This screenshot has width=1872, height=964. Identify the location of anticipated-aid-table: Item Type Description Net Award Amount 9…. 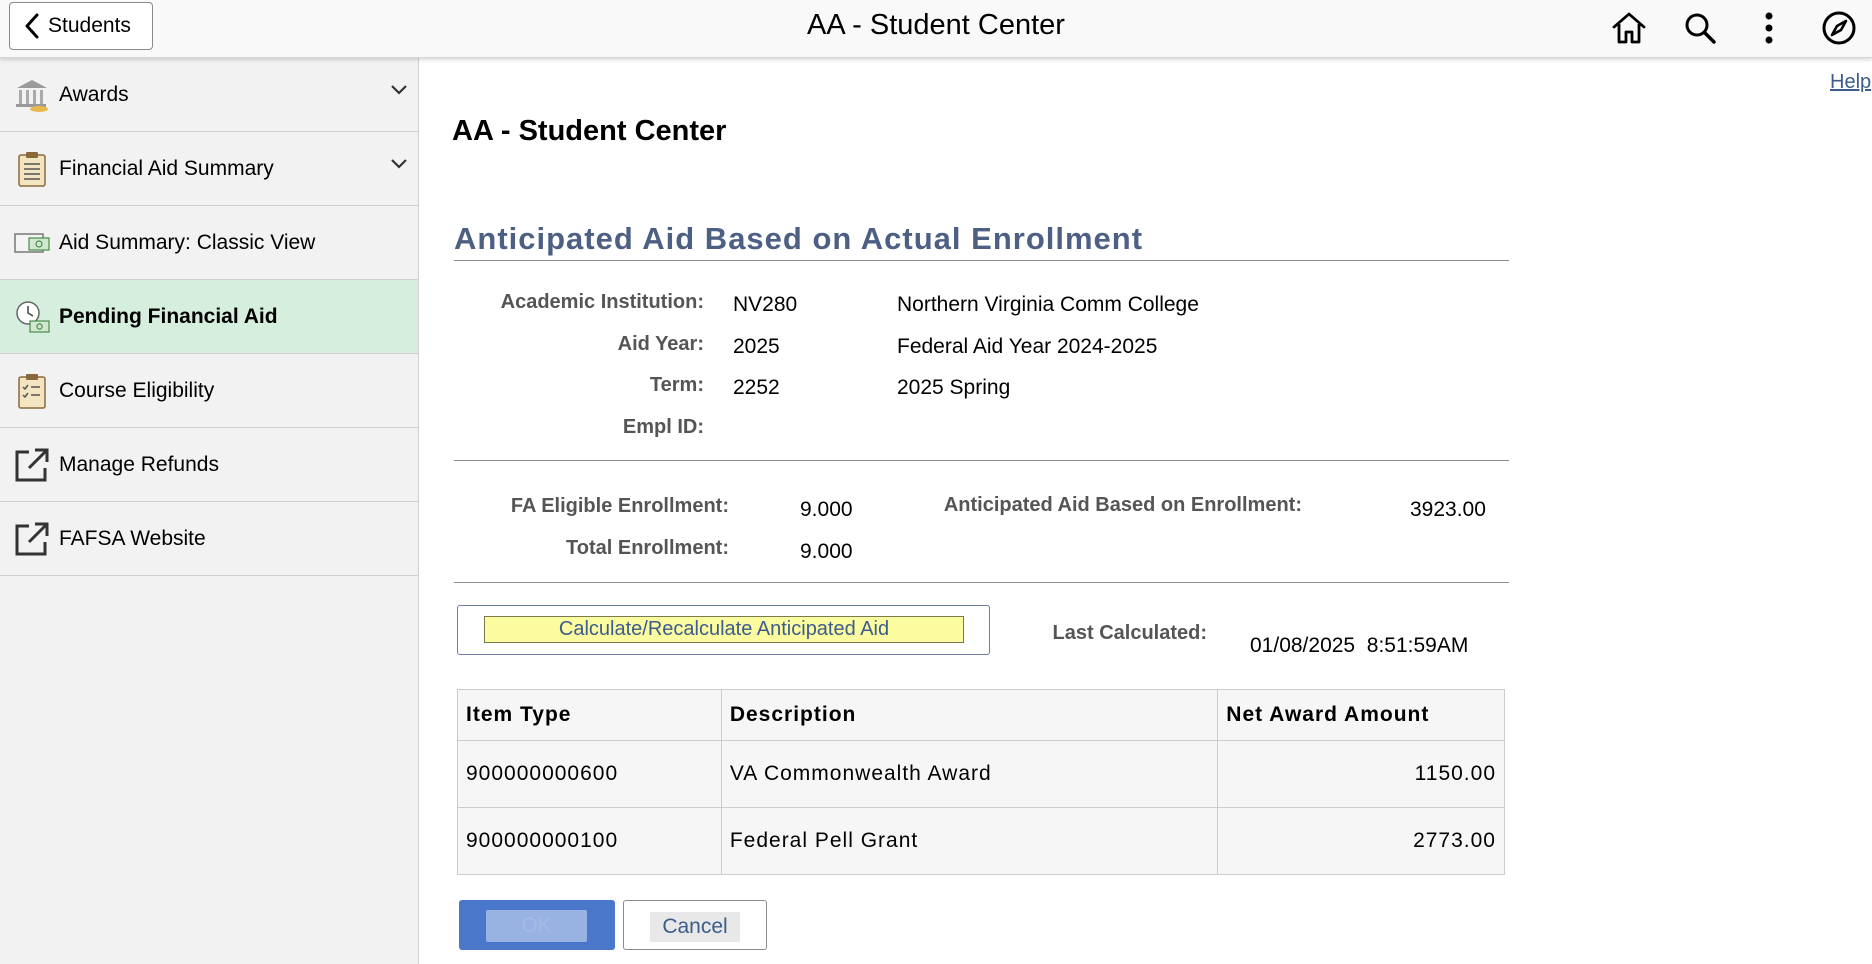
(981, 782).